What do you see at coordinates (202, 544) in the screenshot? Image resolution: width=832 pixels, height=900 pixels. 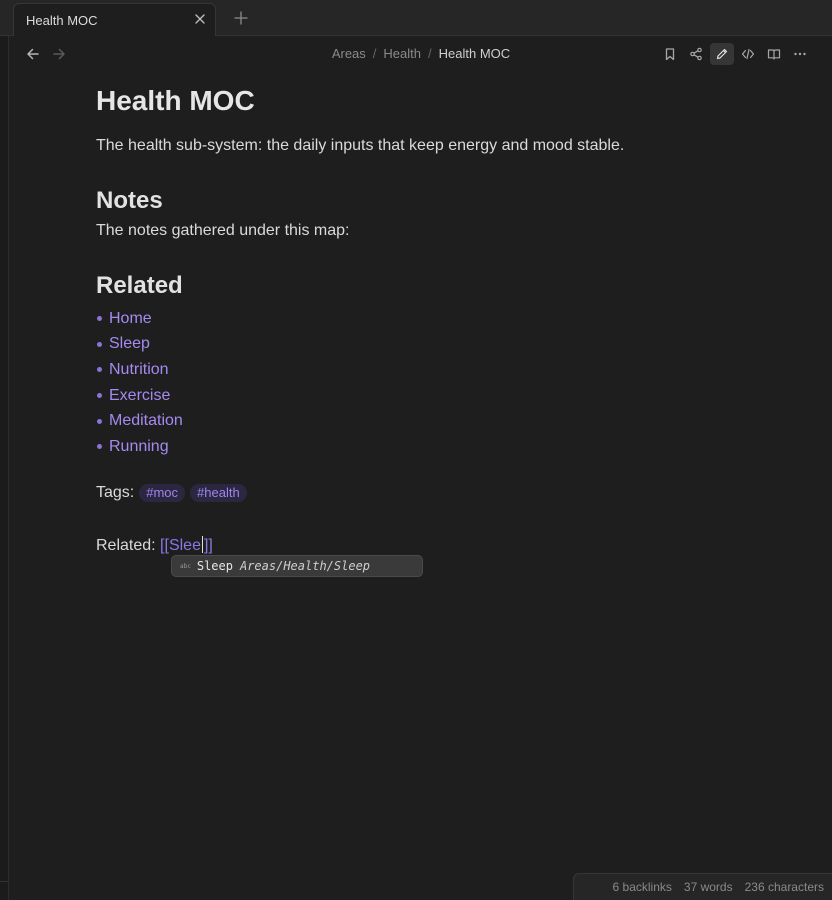 I see `text-cursor` at bounding box center [202, 544].